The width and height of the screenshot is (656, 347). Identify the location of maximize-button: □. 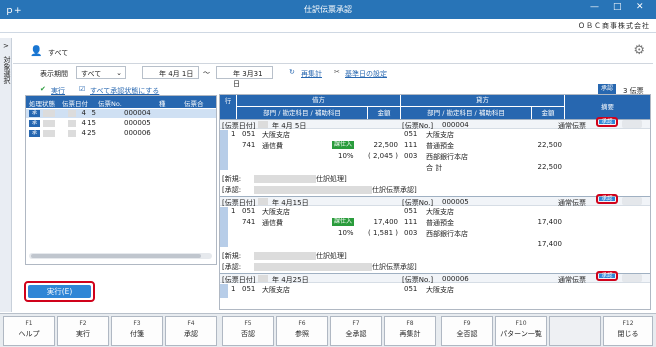
(617, 7).